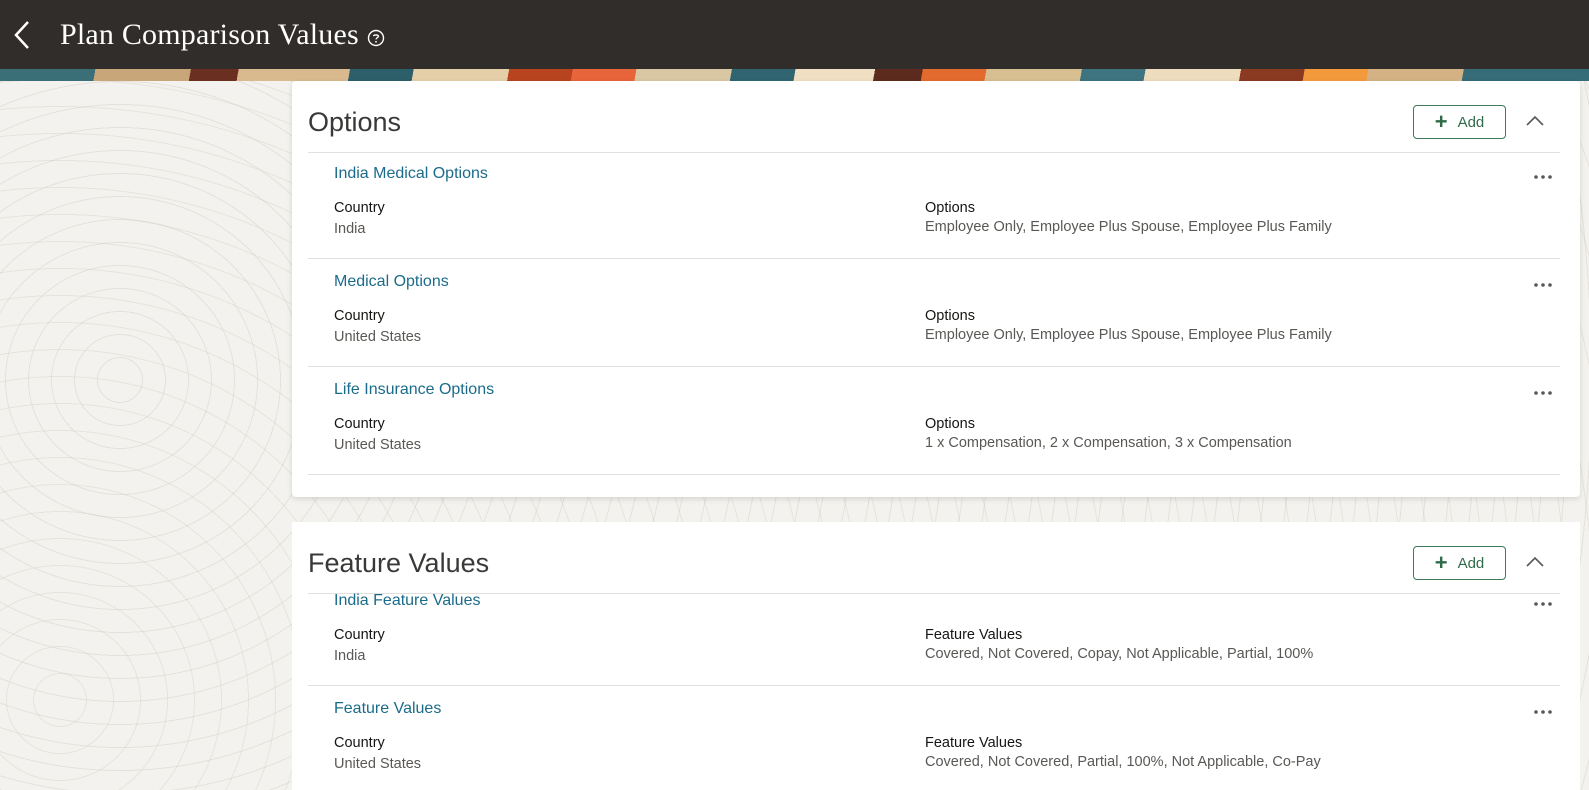 The height and width of the screenshot is (790, 1589). Describe the element at coordinates (387, 709) in the screenshot. I see `row-title-link: Feature Values` at that location.